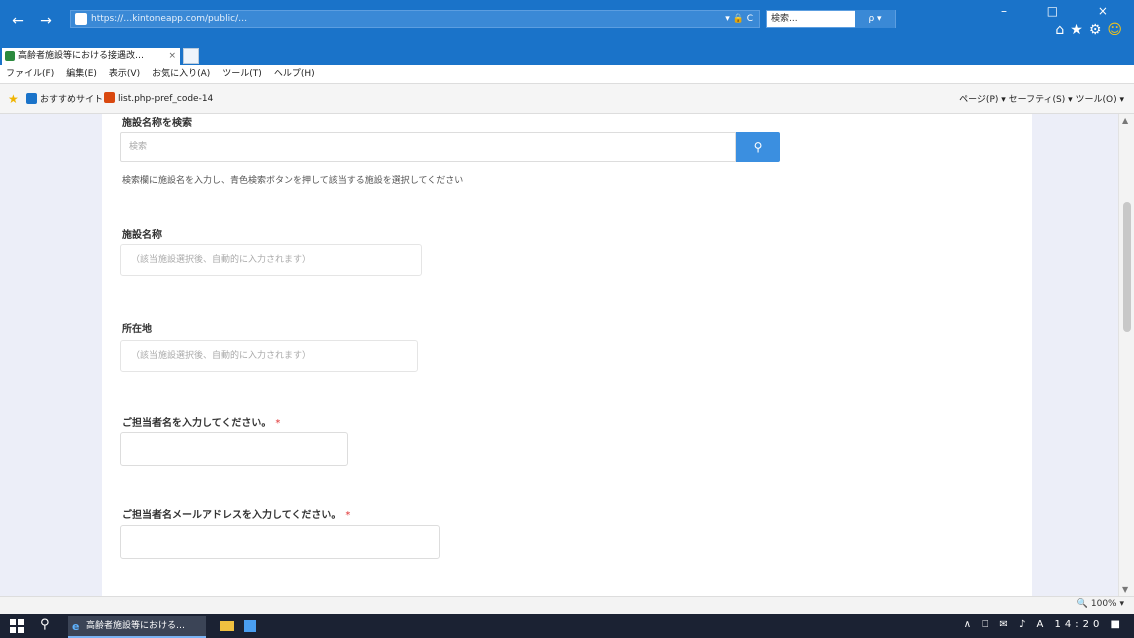  Describe the element at coordinates (142, 235) in the screenshot. I see `facility-name-label: 施設名称` at that location.